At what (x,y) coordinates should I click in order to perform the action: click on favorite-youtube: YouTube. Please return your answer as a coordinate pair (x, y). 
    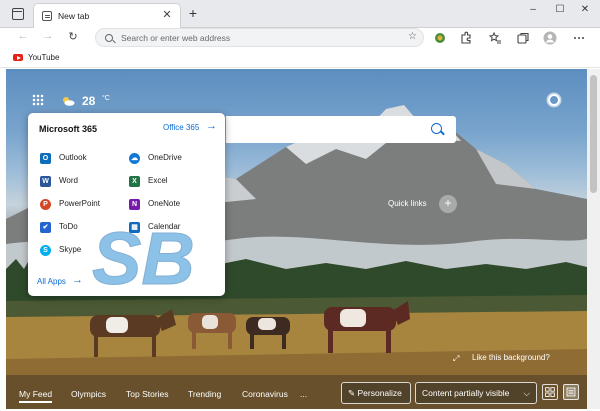
    Looking at the image, I should click on (43, 57).